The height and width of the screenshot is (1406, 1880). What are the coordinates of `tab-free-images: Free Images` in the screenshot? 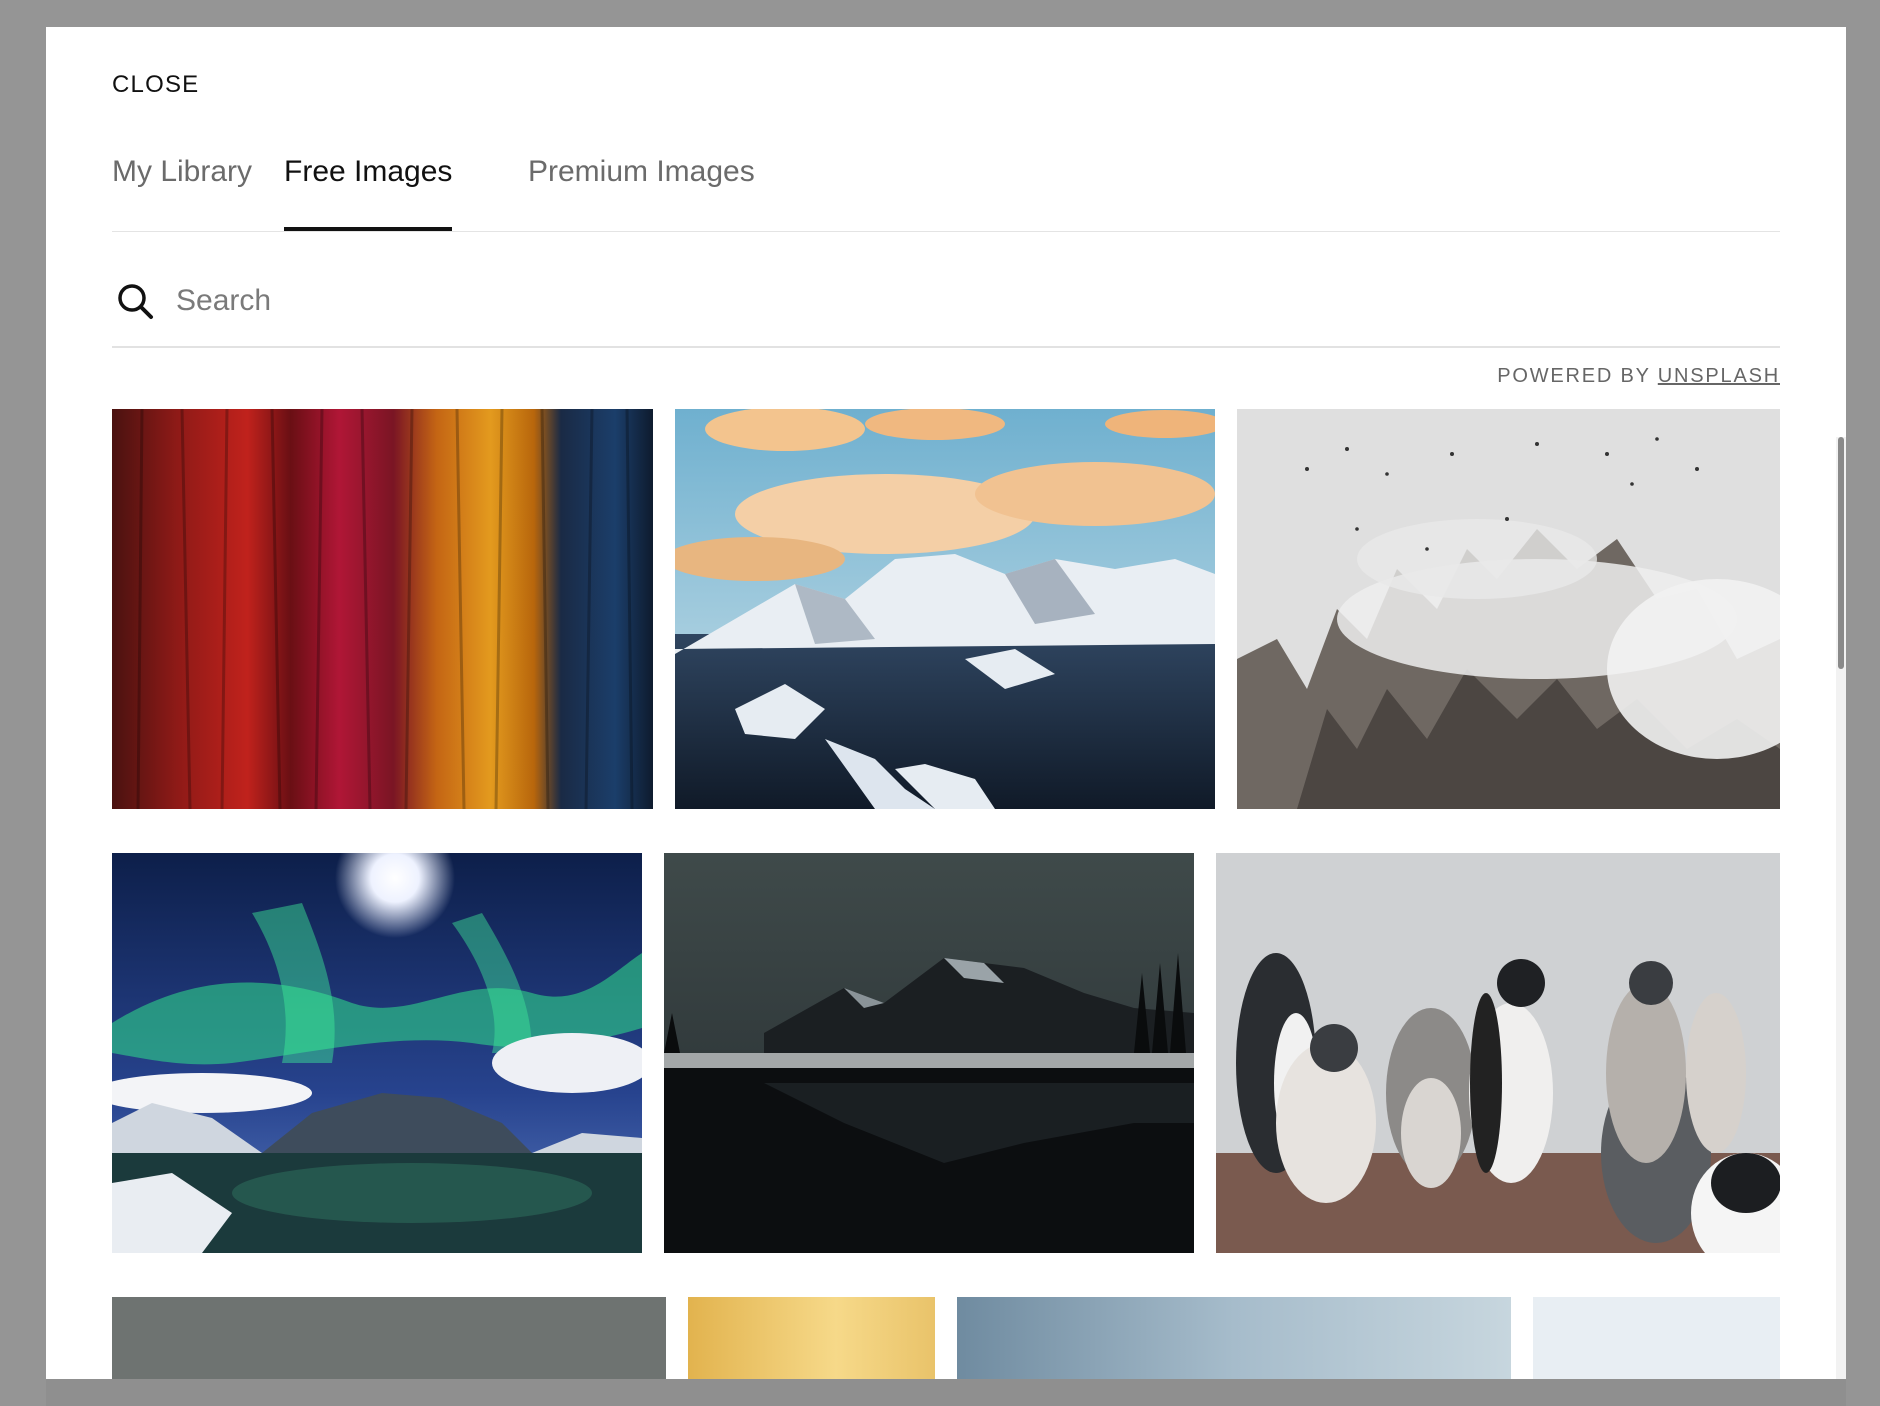 It's located at (368, 193).